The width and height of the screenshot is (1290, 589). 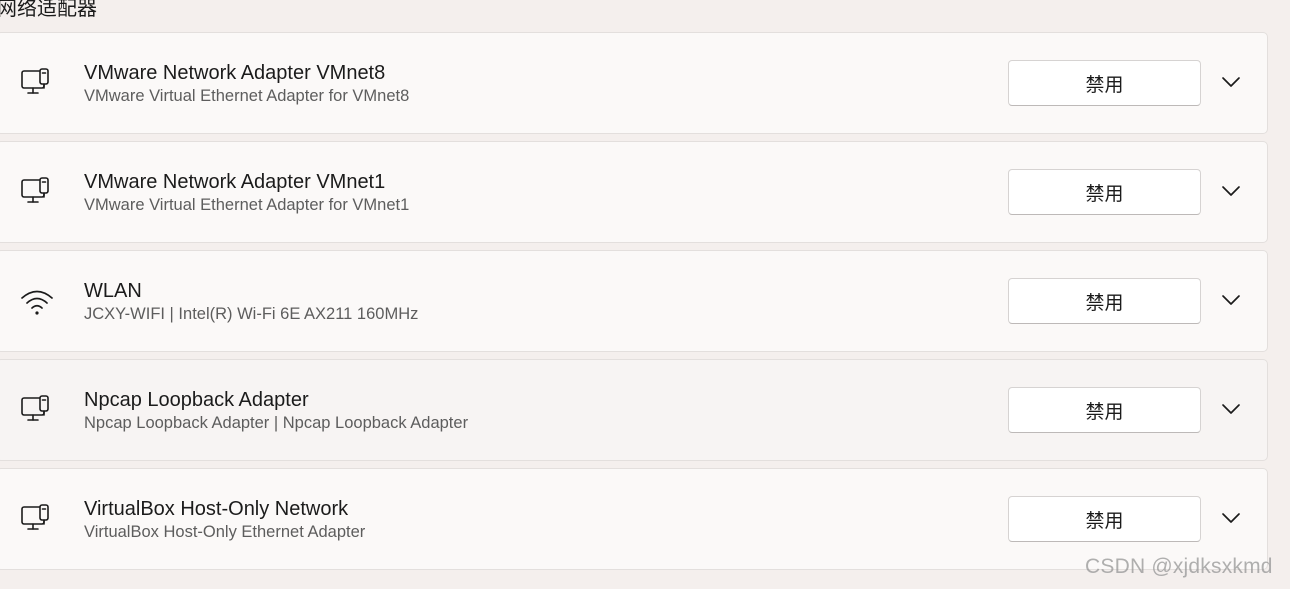 I want to click on watermark: CSDN @xjdksxkmd, so click(x=1179, y=566).